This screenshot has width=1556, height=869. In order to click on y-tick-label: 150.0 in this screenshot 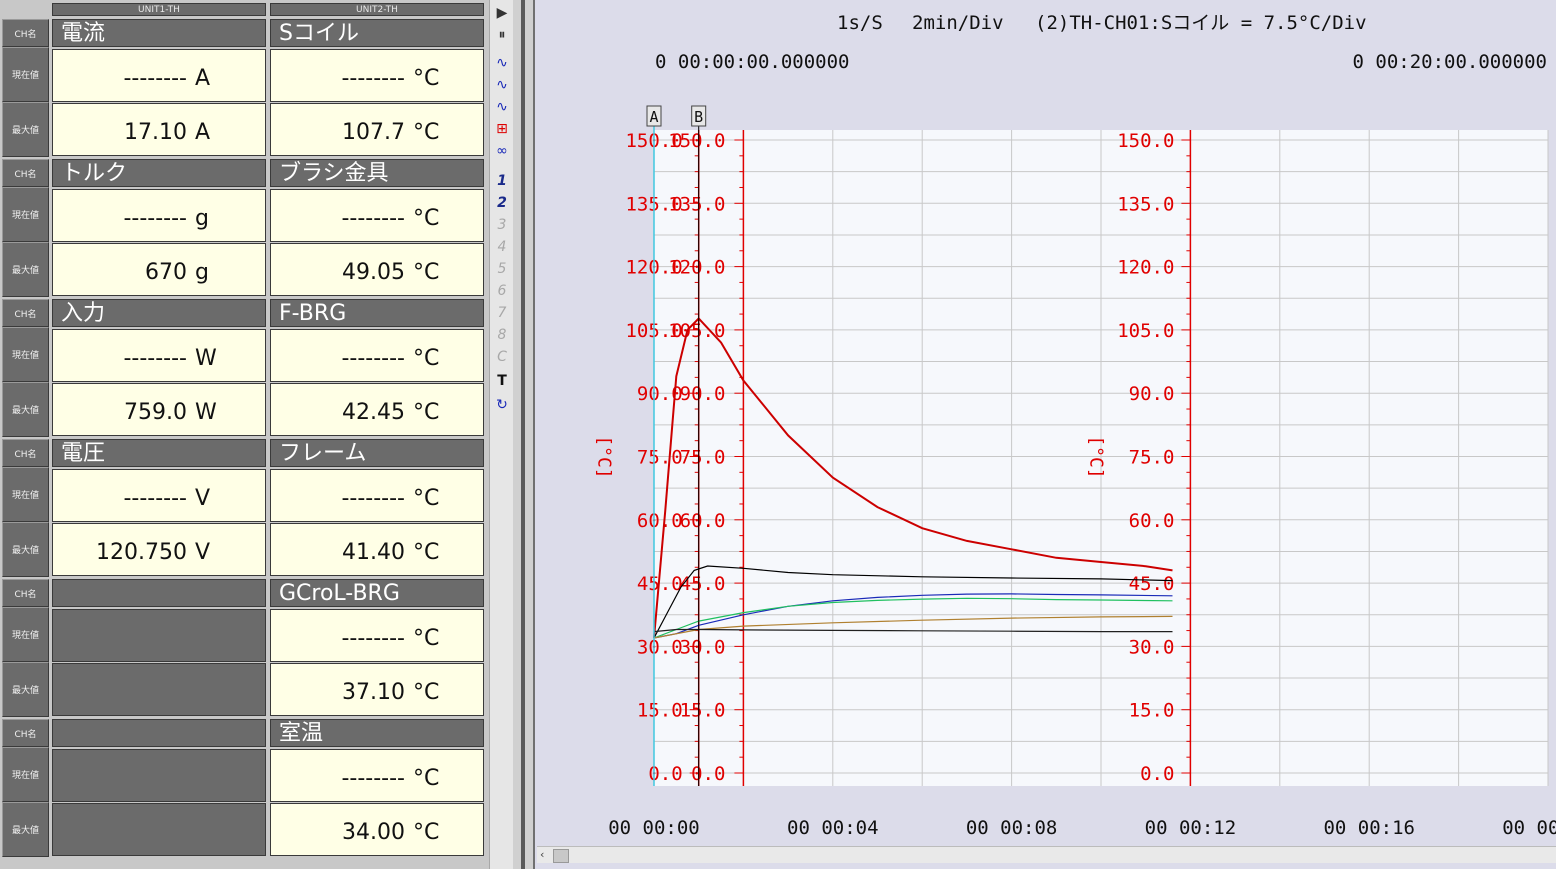, I will do `click(696, 141)`.